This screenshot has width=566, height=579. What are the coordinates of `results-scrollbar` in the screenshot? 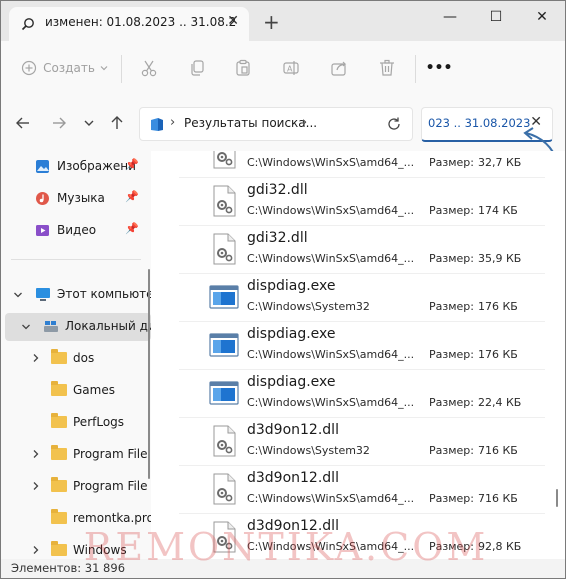 It's located at (557, 498).